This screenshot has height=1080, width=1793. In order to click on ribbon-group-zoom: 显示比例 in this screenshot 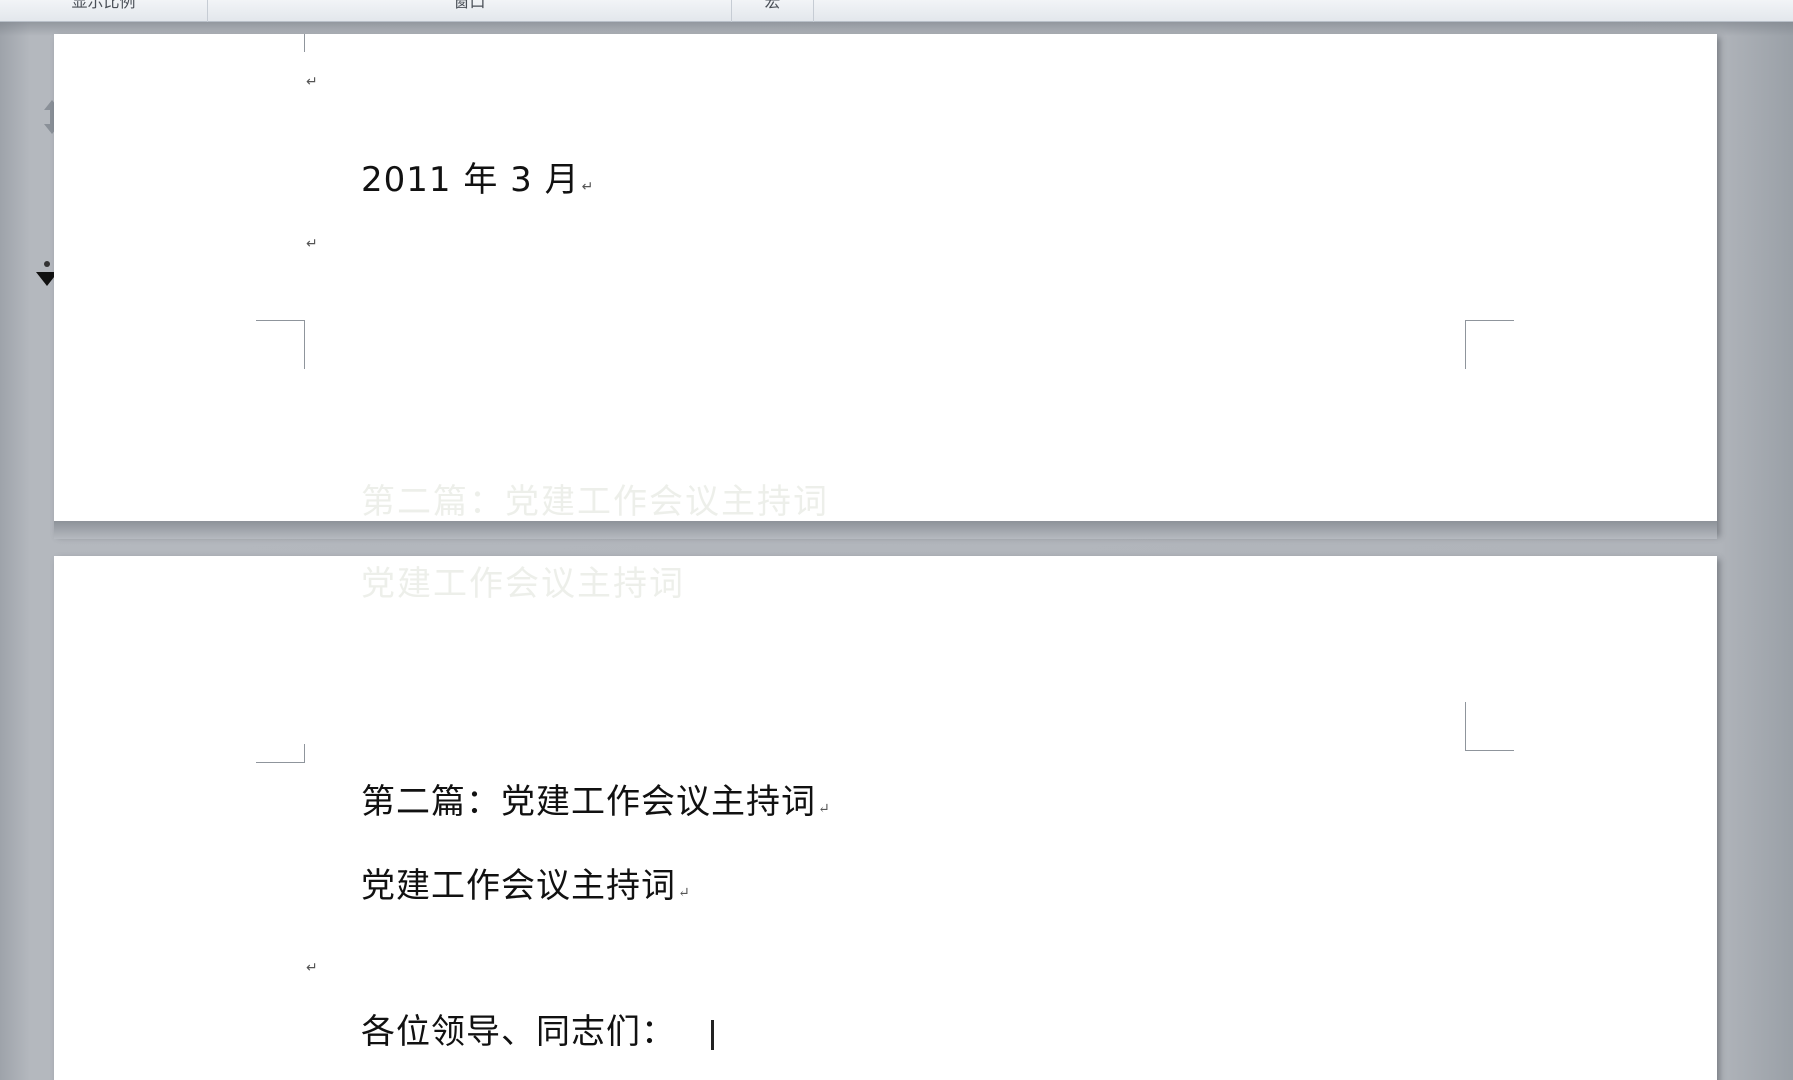, I will do `click(104, 11)`.